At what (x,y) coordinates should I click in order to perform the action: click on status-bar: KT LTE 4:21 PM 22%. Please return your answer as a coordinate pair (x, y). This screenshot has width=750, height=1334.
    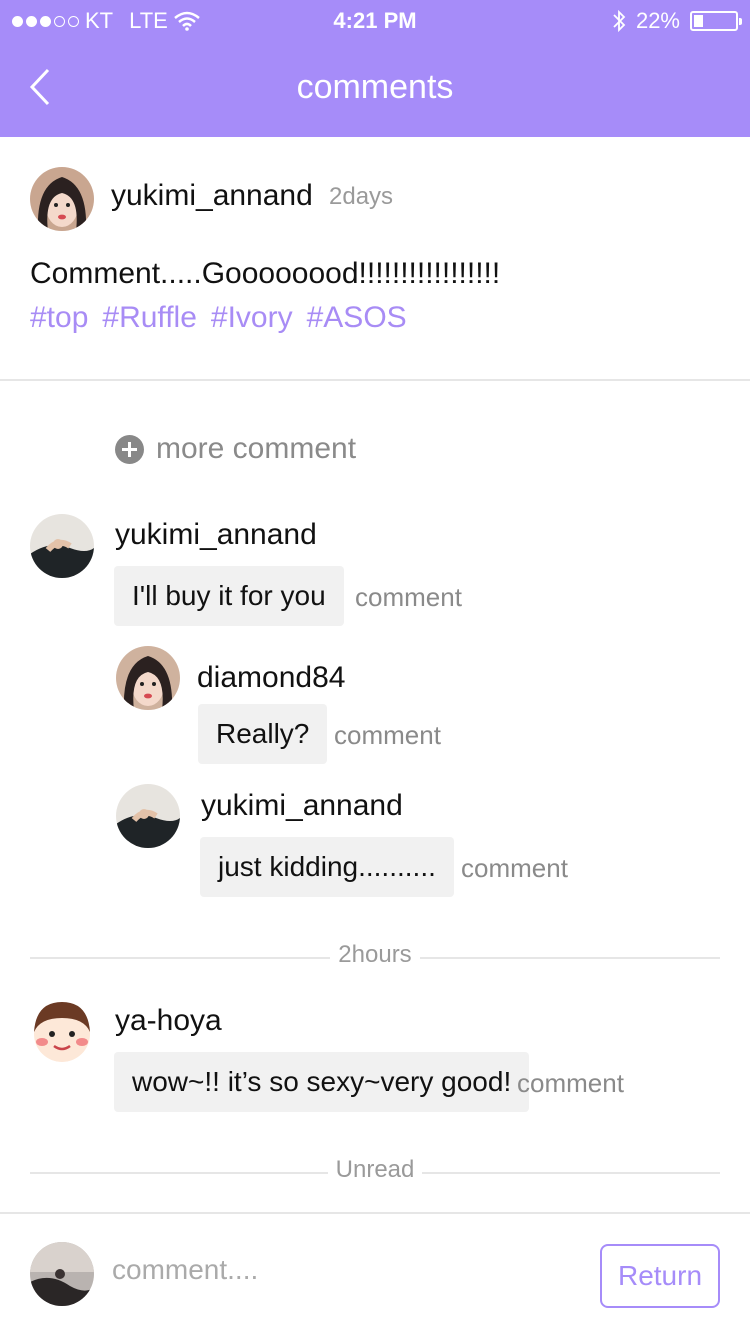
    Looking at the image, I should click on (375, 20).